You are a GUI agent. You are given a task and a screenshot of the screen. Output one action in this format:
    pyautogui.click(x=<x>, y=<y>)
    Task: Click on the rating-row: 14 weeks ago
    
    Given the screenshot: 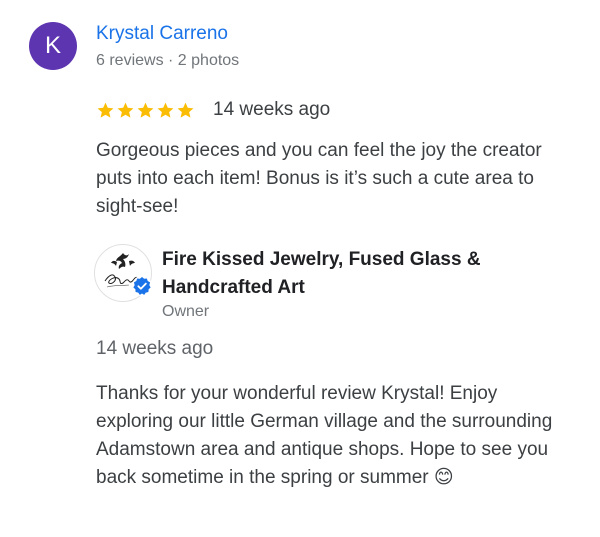 What is the action you would take?
    pyautogui.click(x=213, y=110)
    